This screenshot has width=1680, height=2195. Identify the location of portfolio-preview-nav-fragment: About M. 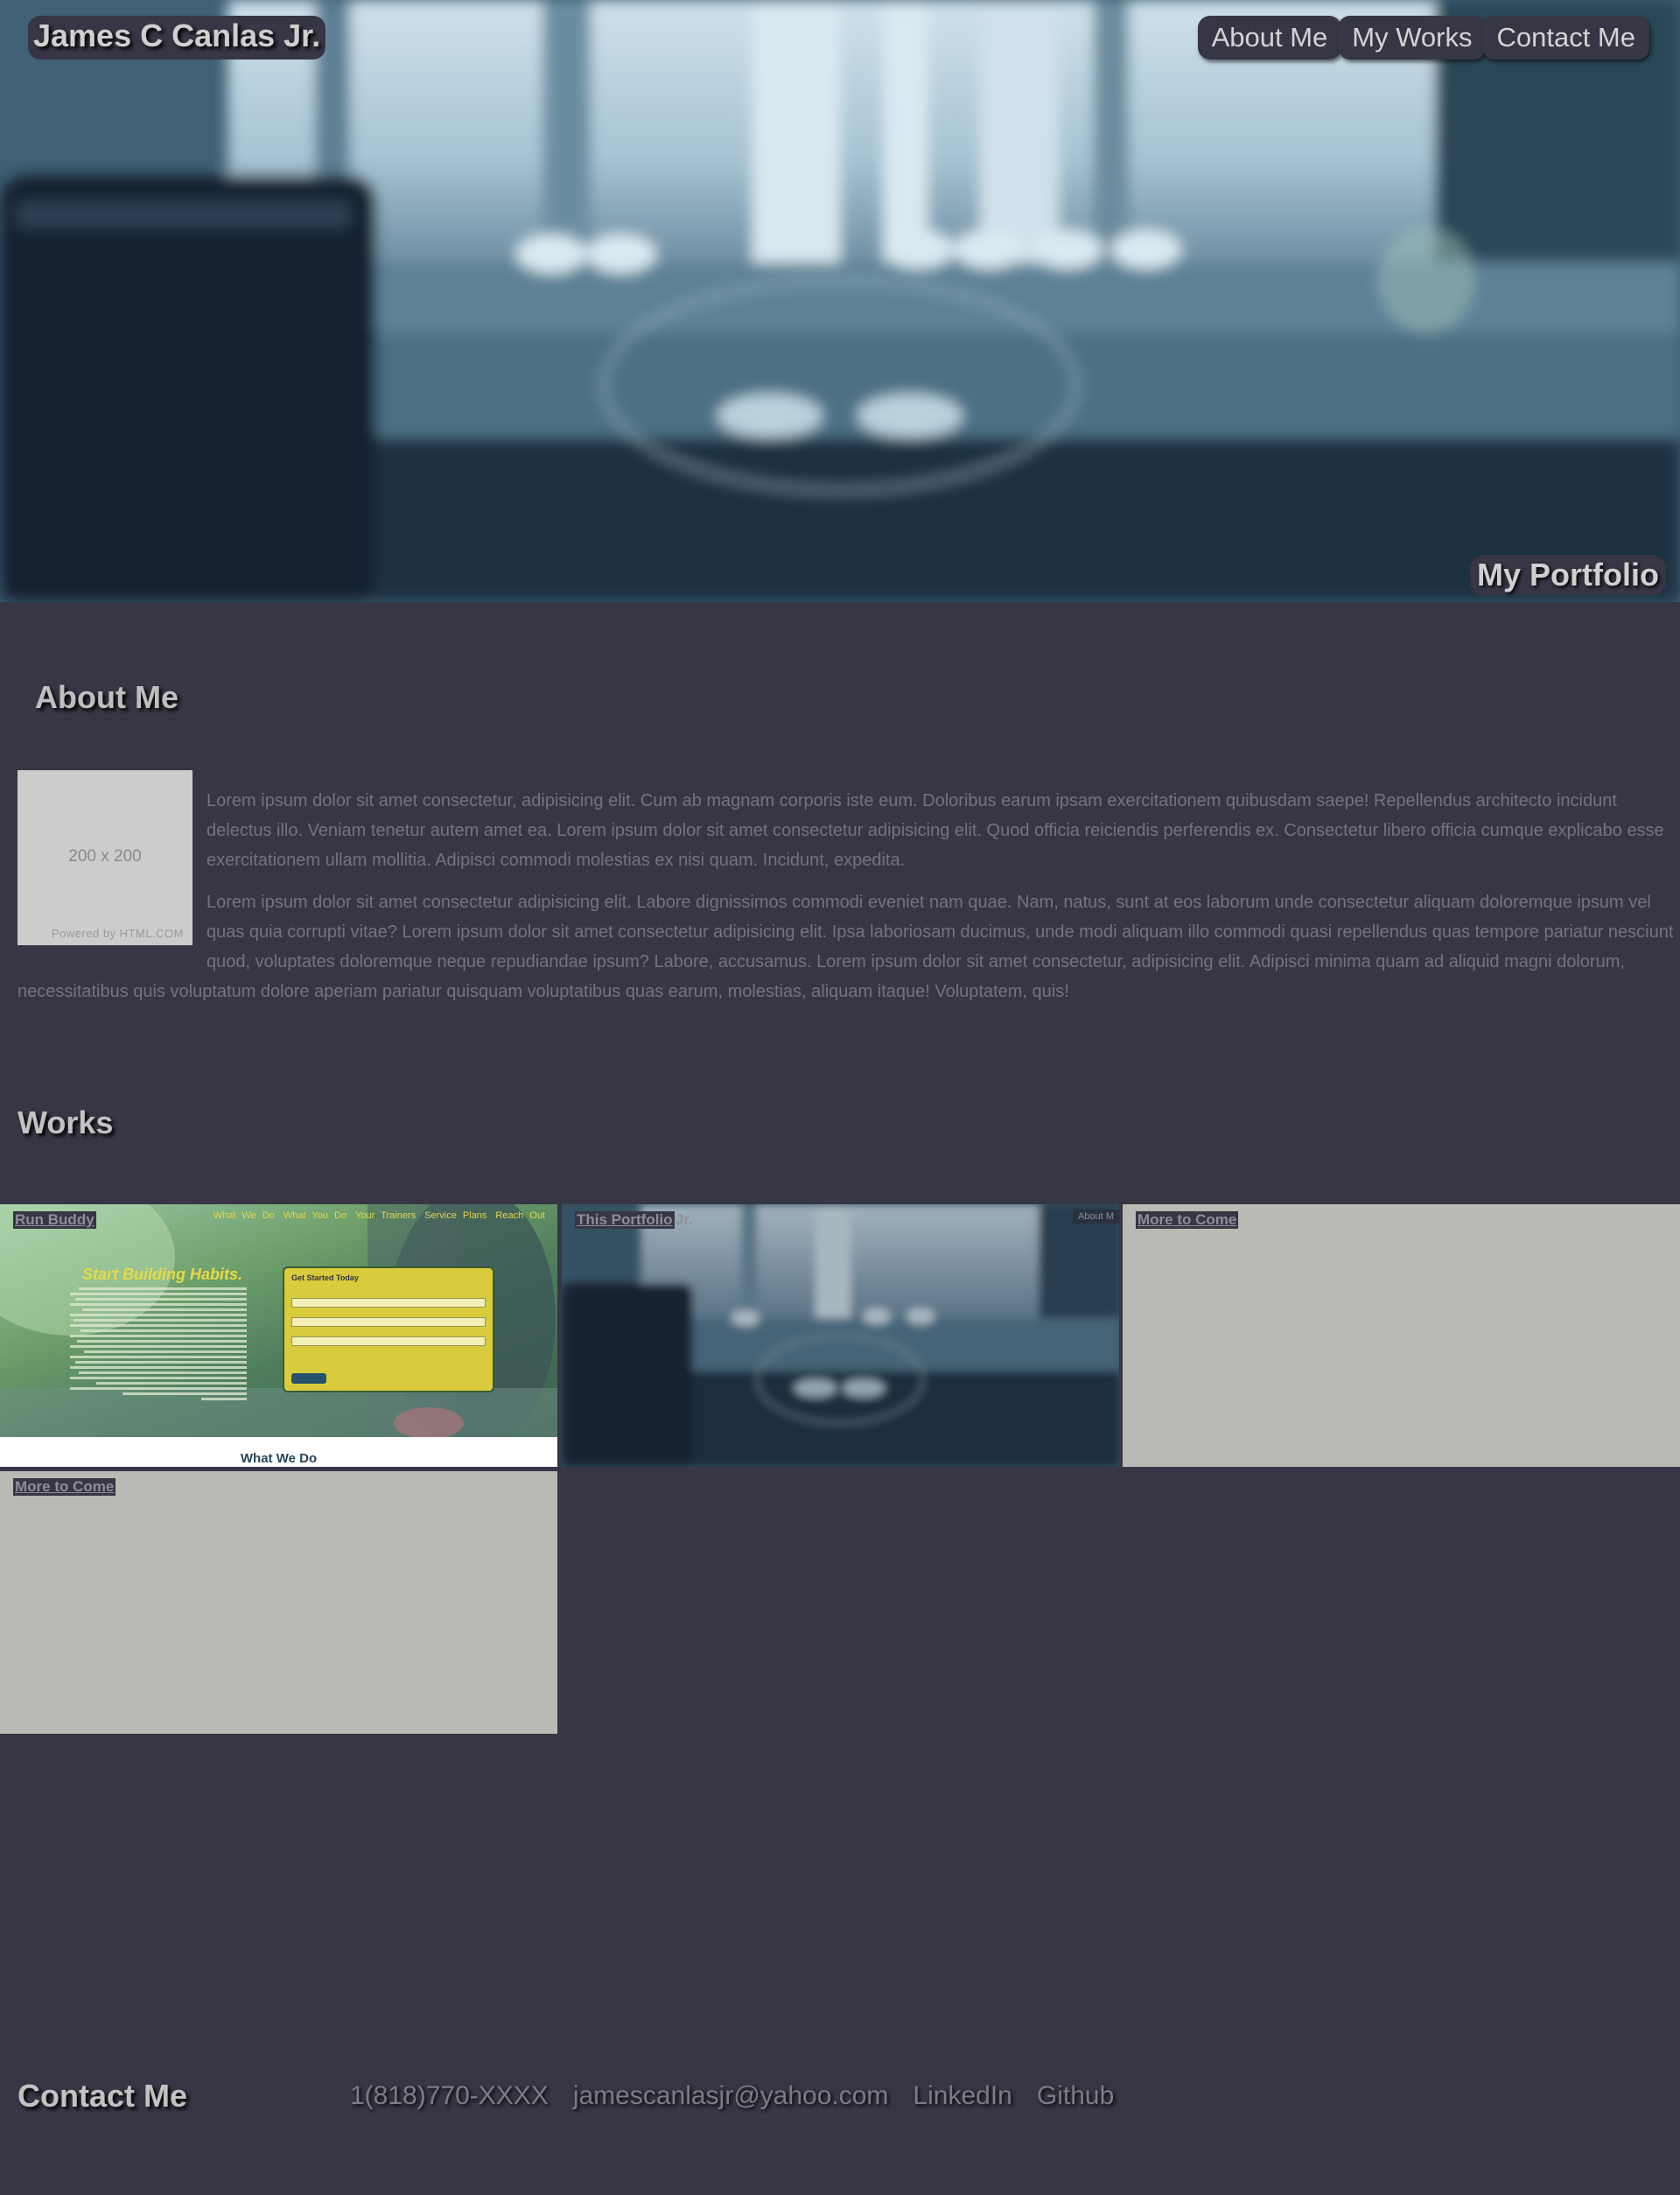
(1096, 1217).